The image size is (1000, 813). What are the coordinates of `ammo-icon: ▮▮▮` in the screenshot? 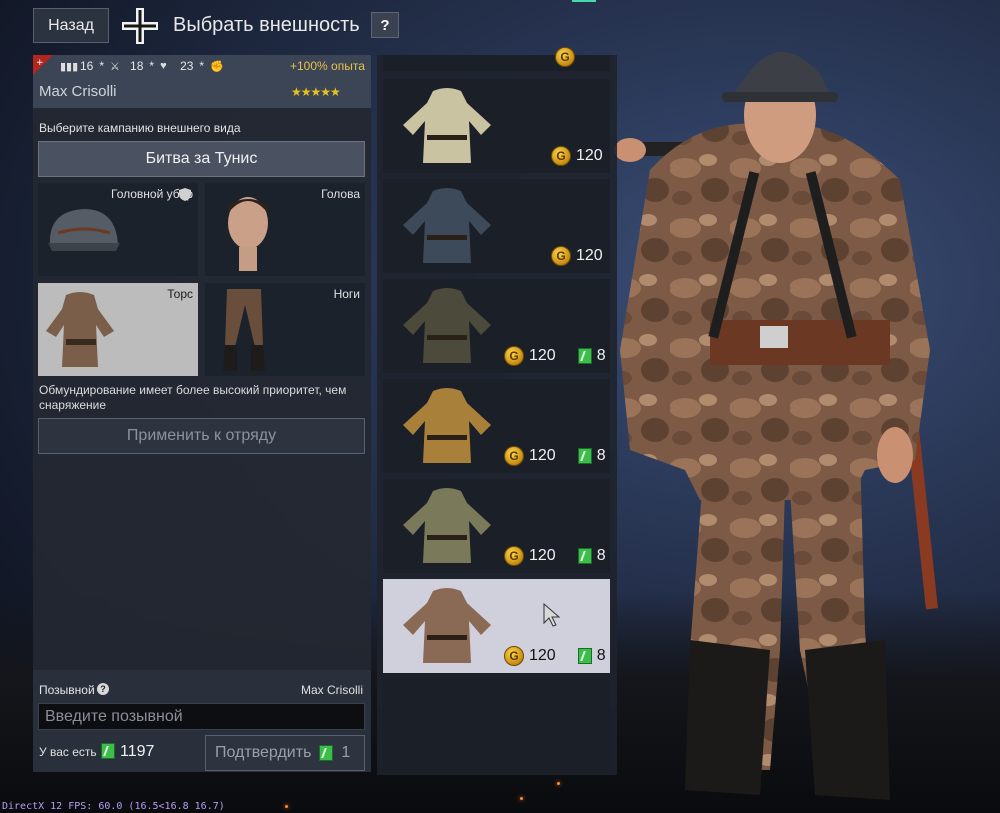 It's located at (69, 67).